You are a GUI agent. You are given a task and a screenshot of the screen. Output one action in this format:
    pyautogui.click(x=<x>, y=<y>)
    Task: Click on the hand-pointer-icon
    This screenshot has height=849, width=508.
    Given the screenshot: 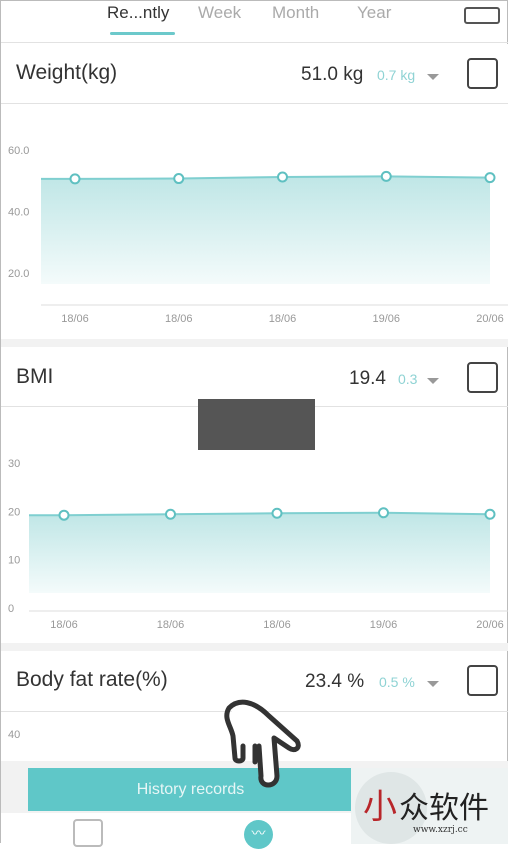 What is the action you would take?
    pyautogui.click(x=262, y=743)
    